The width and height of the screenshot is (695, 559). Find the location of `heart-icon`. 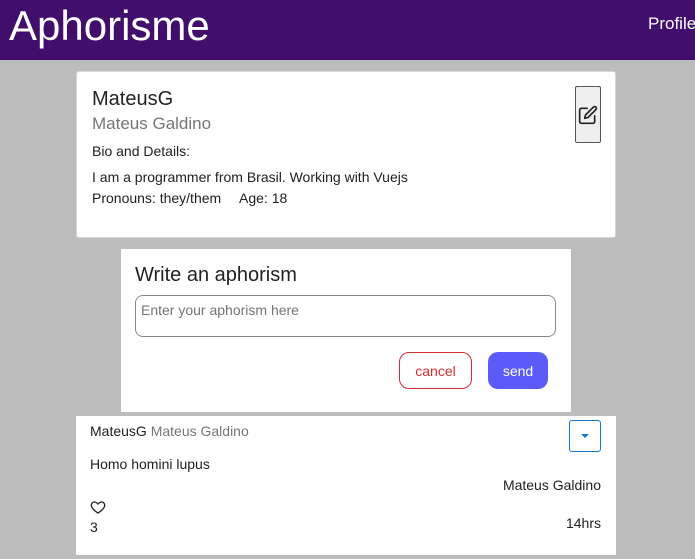

heart-icon is located at coordinates (98, 507).